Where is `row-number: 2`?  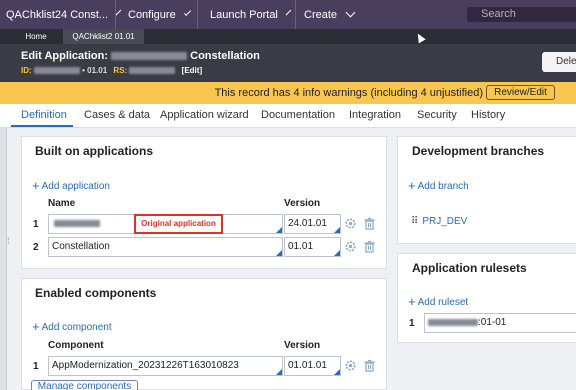
row-number: 2 is located at coordinates (36, 247).